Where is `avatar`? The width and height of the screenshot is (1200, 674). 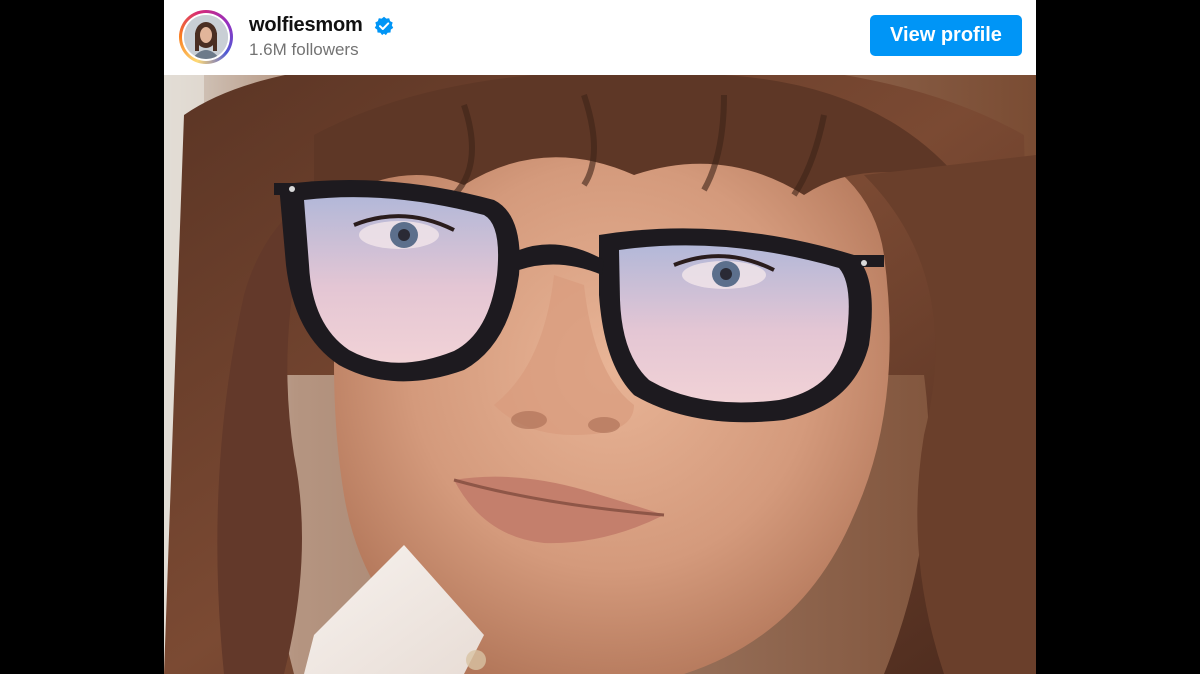 avatar is located at coordinates (206, 37).